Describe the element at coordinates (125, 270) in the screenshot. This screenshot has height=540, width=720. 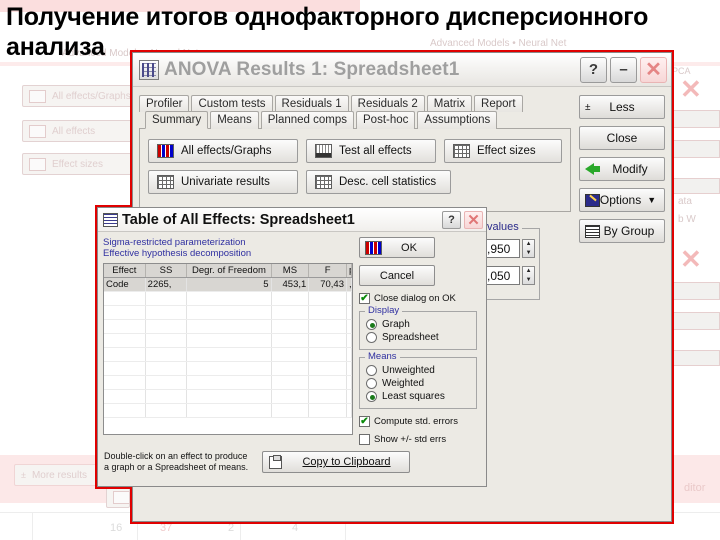
I see `column-header-effect: Effect` at that location.